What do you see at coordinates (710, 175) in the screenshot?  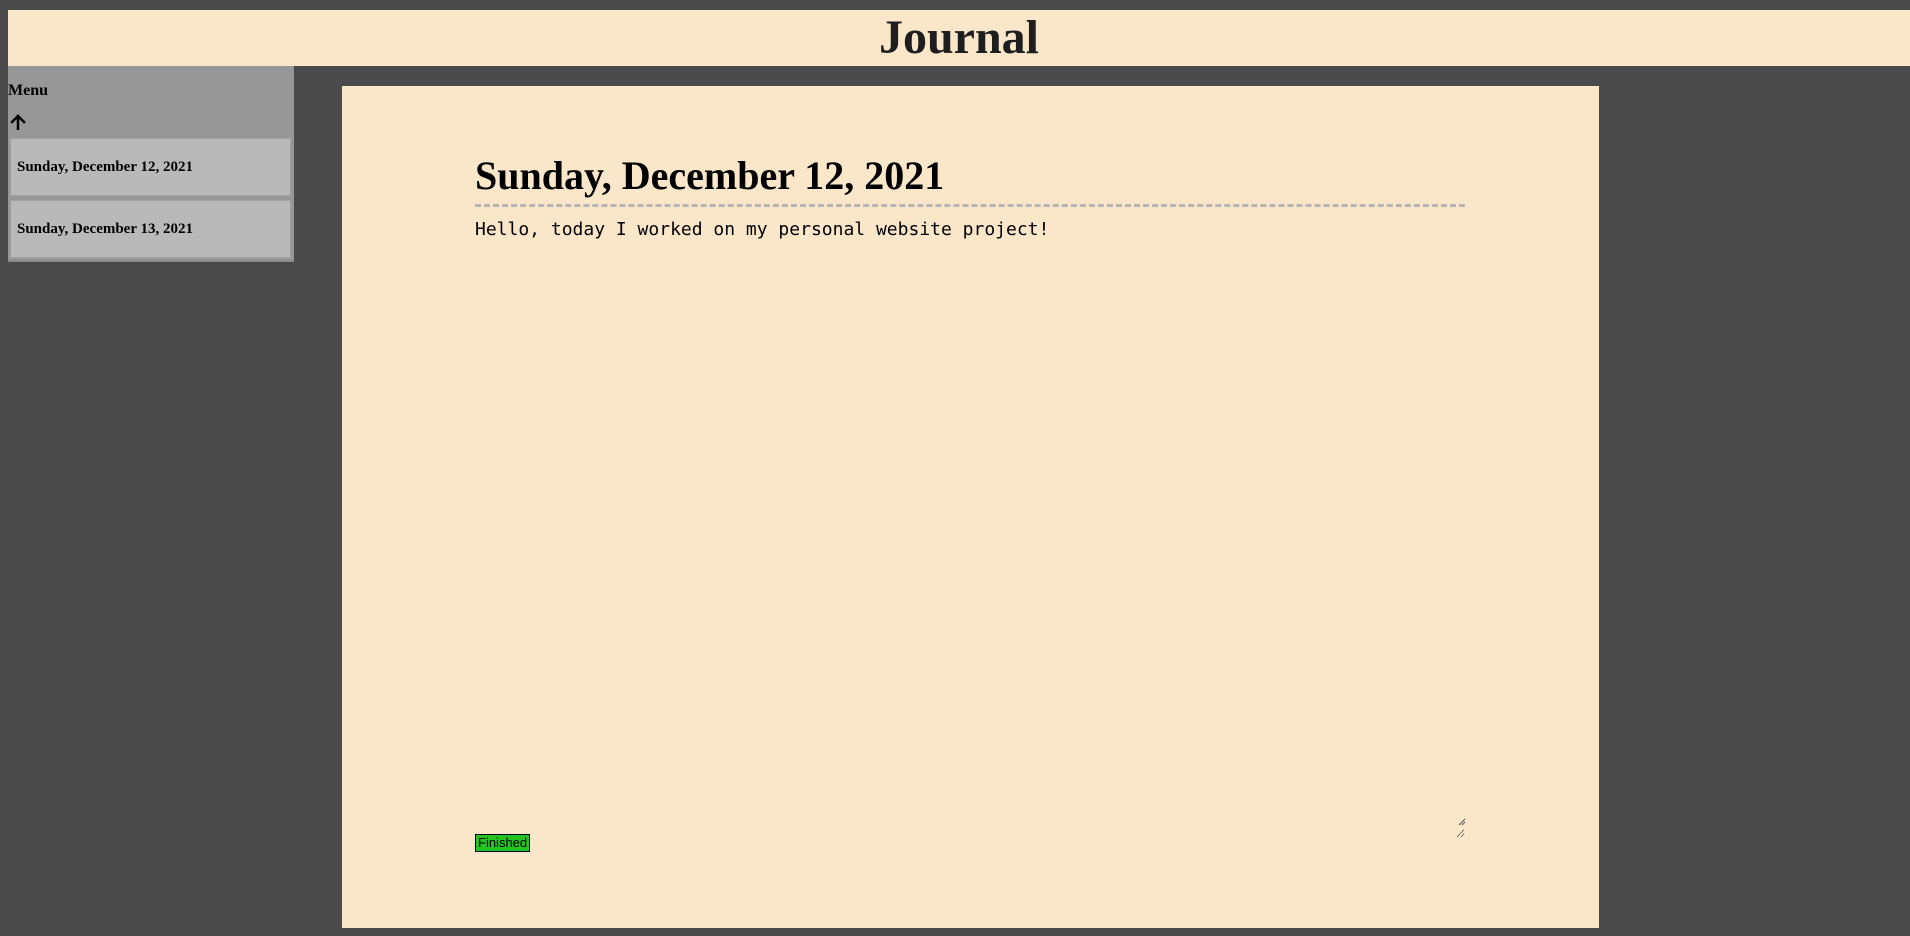 I see `entry-title: Sunday, December 12, 2021` at bounding box center [710, 175].